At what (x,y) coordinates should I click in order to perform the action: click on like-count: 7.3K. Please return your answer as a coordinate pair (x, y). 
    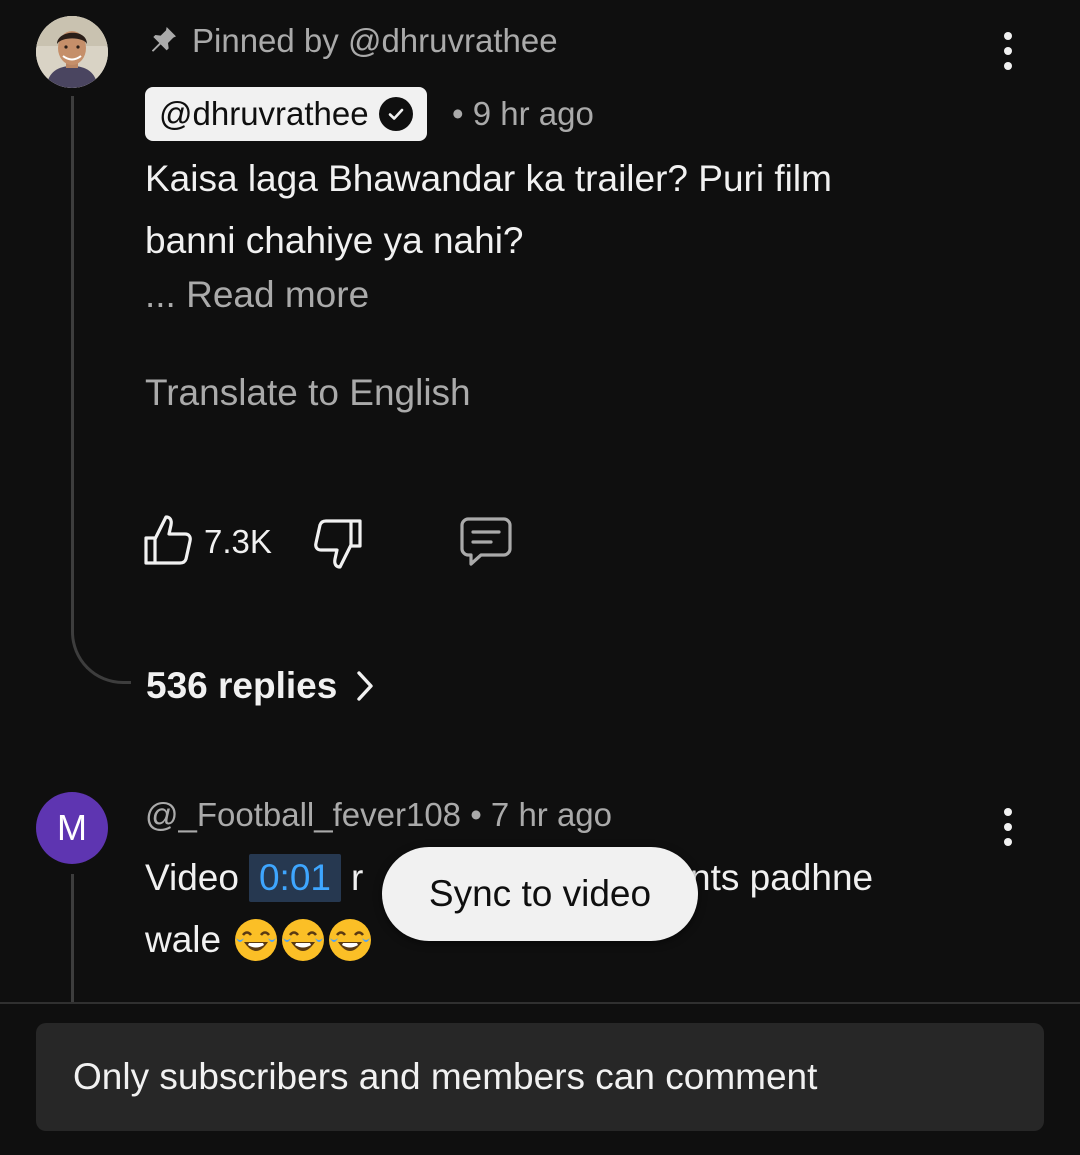
    Looking at the image, I should click on (238, 541).